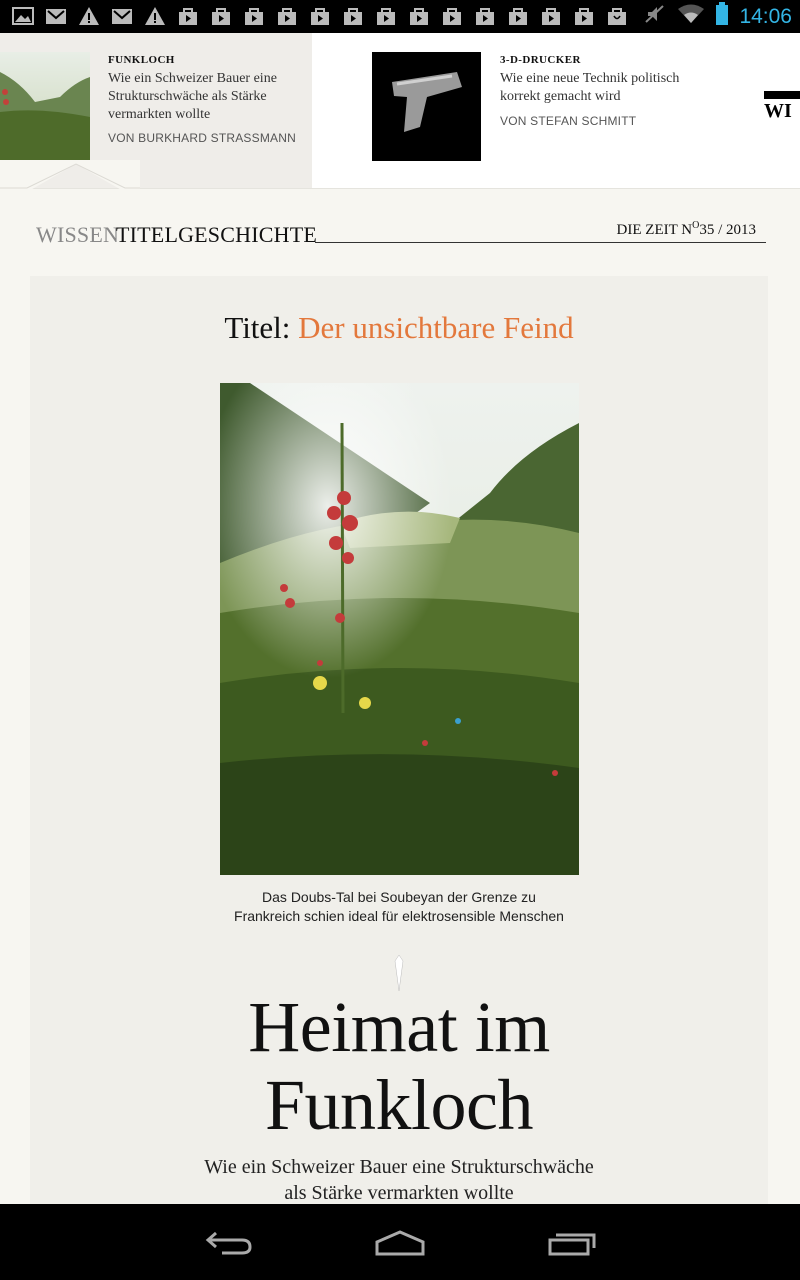  I want to click on active-teaser-indicator, so click(70, 176).